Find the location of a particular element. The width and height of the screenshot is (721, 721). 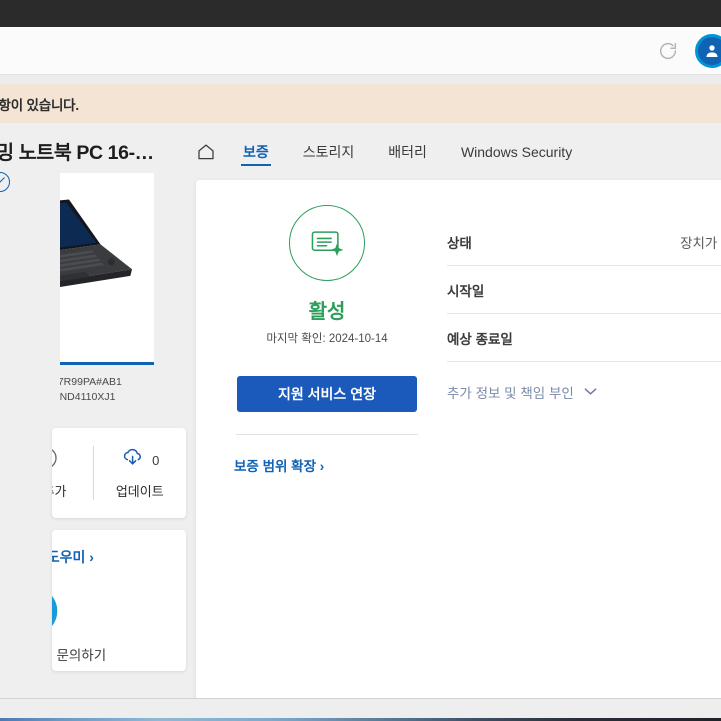

device-serial-numbers: 97R99PA#AB1 CND4110XJ1 is located at coordinates (120, 390).